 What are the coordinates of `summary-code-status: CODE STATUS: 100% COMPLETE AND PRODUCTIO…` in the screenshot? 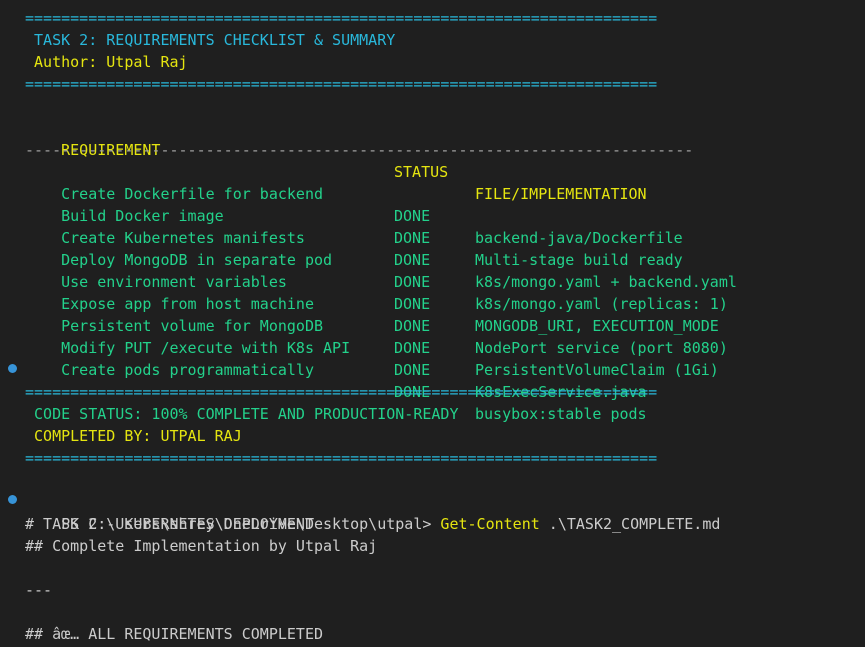 It's located at (242, 414).